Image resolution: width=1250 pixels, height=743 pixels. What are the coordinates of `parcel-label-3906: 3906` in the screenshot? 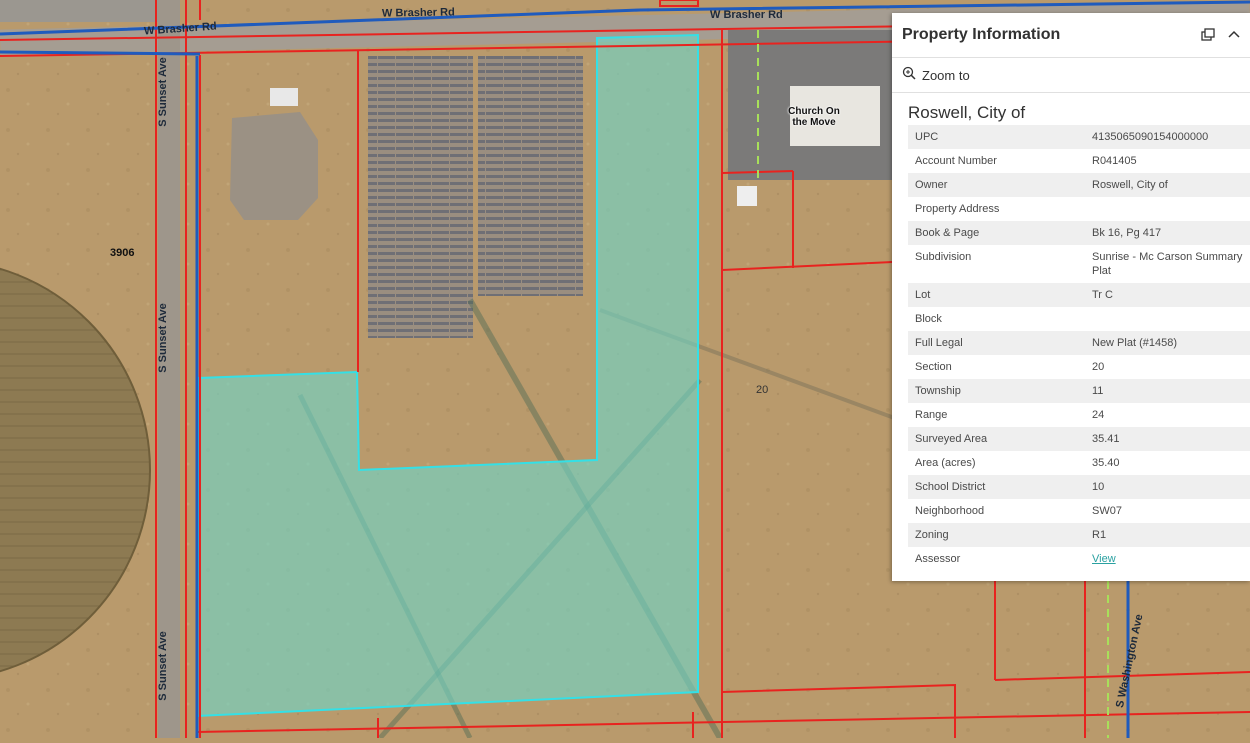 It's located at (122, 253).